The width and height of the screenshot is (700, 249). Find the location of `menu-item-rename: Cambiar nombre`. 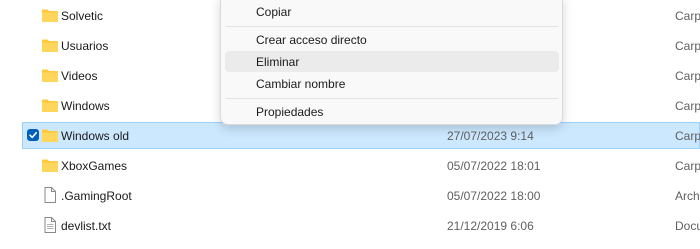

menu-item-rename: Cambiar nombre is located at coordinates (392, 83).